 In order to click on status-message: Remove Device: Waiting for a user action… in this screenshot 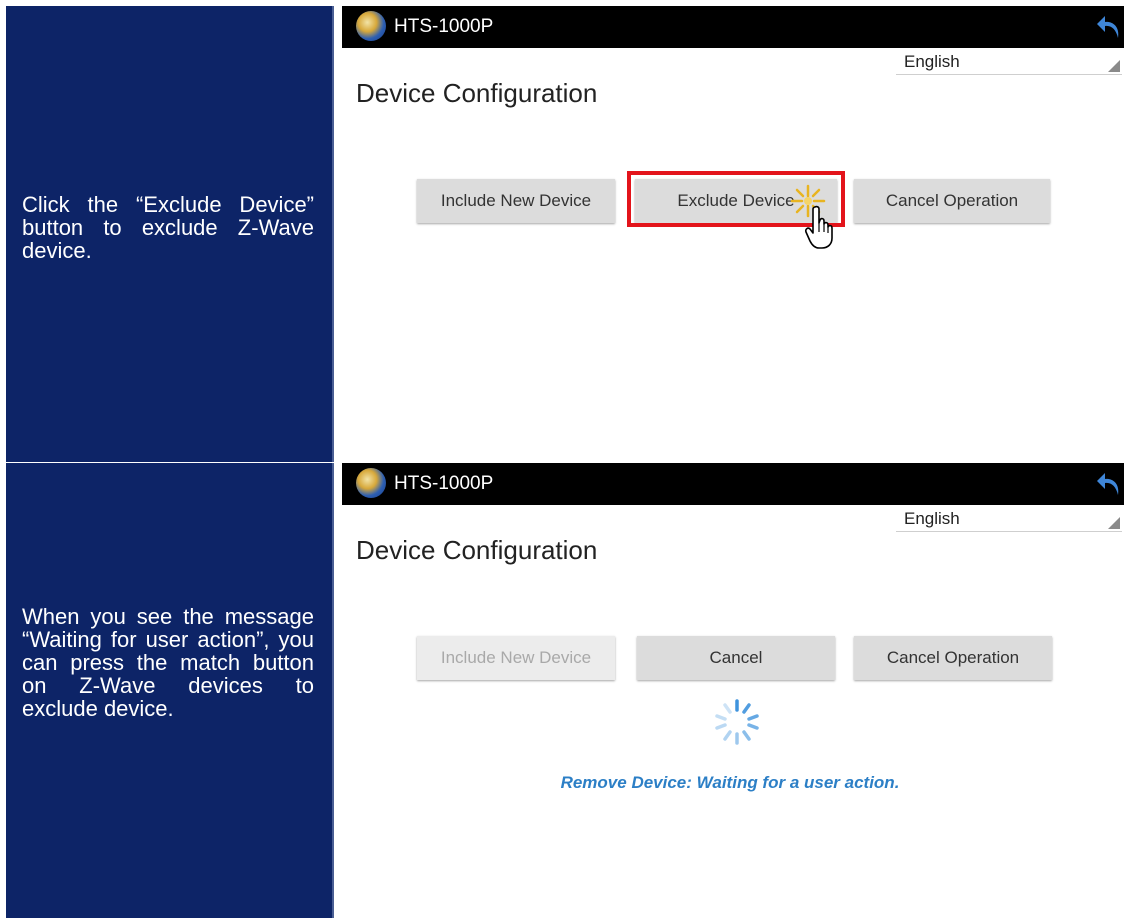, I will do `click(730, 782)`.